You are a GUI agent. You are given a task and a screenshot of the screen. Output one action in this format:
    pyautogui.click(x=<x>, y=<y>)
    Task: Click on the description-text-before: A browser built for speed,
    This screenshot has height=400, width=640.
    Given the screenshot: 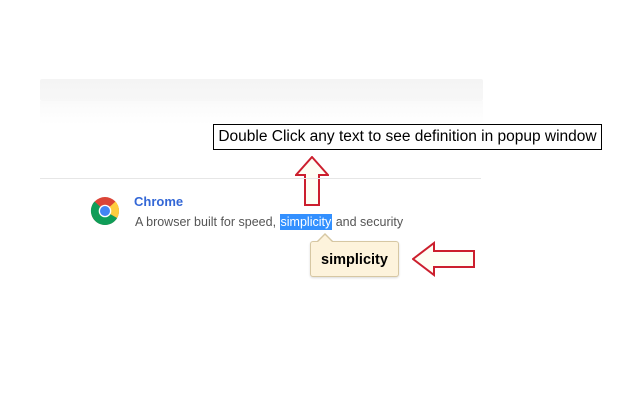 What is the action you would take?
    pyautogui.click(x=207, y=222)
    